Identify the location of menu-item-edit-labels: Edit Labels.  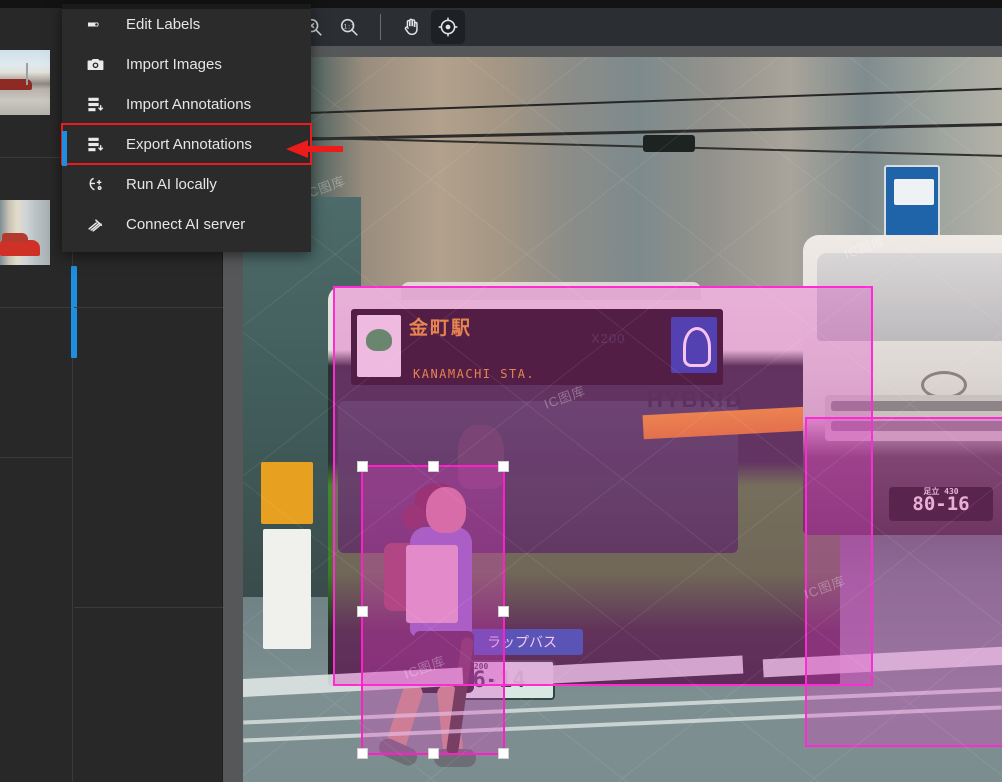
(186, 24).